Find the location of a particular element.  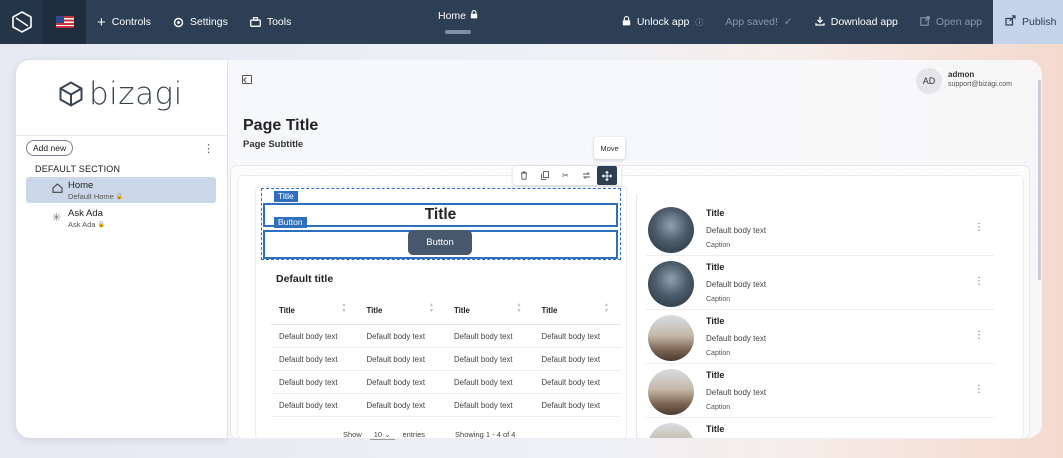

info-icon: ⓘ is located at coordinates (699, 22).